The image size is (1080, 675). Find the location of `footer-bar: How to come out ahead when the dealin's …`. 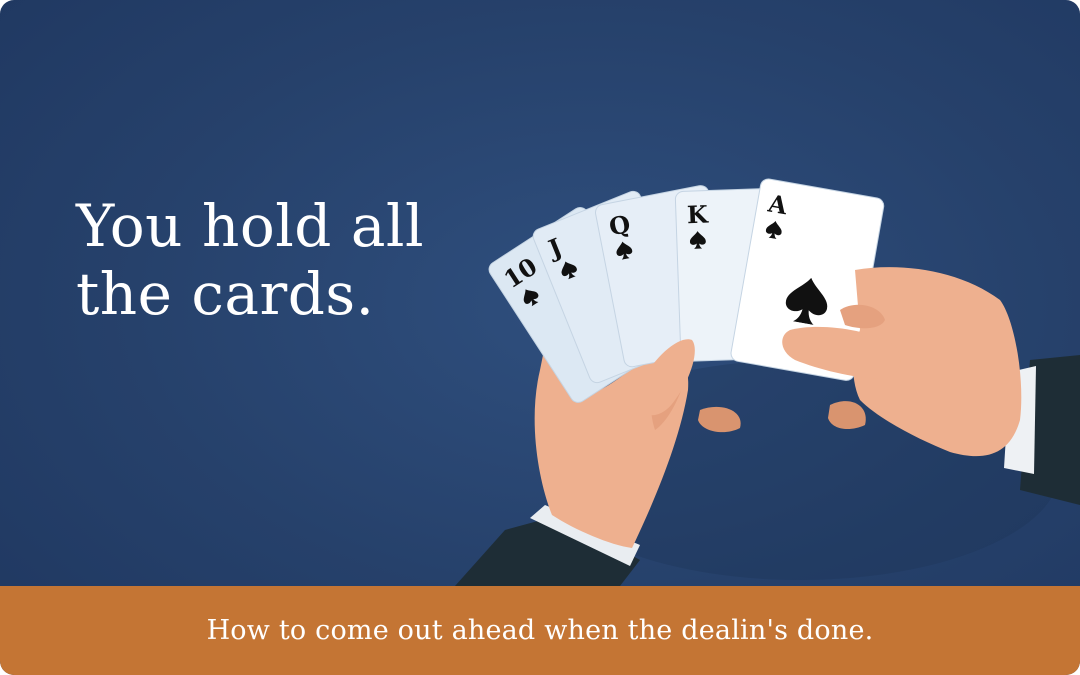

footer-bar: How to come out ahead when the dealin's … is located at coordinates (540, 630).